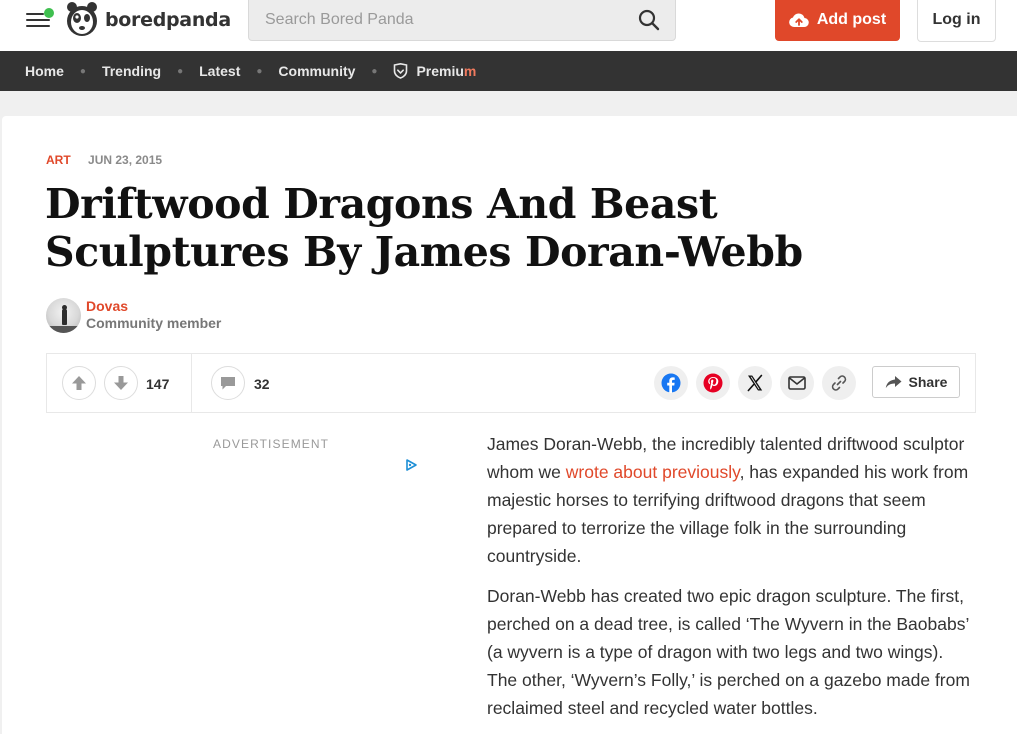 This screenshot has height=734, width=1017. I want to click on ad-choices-icon, so click(411, 465).